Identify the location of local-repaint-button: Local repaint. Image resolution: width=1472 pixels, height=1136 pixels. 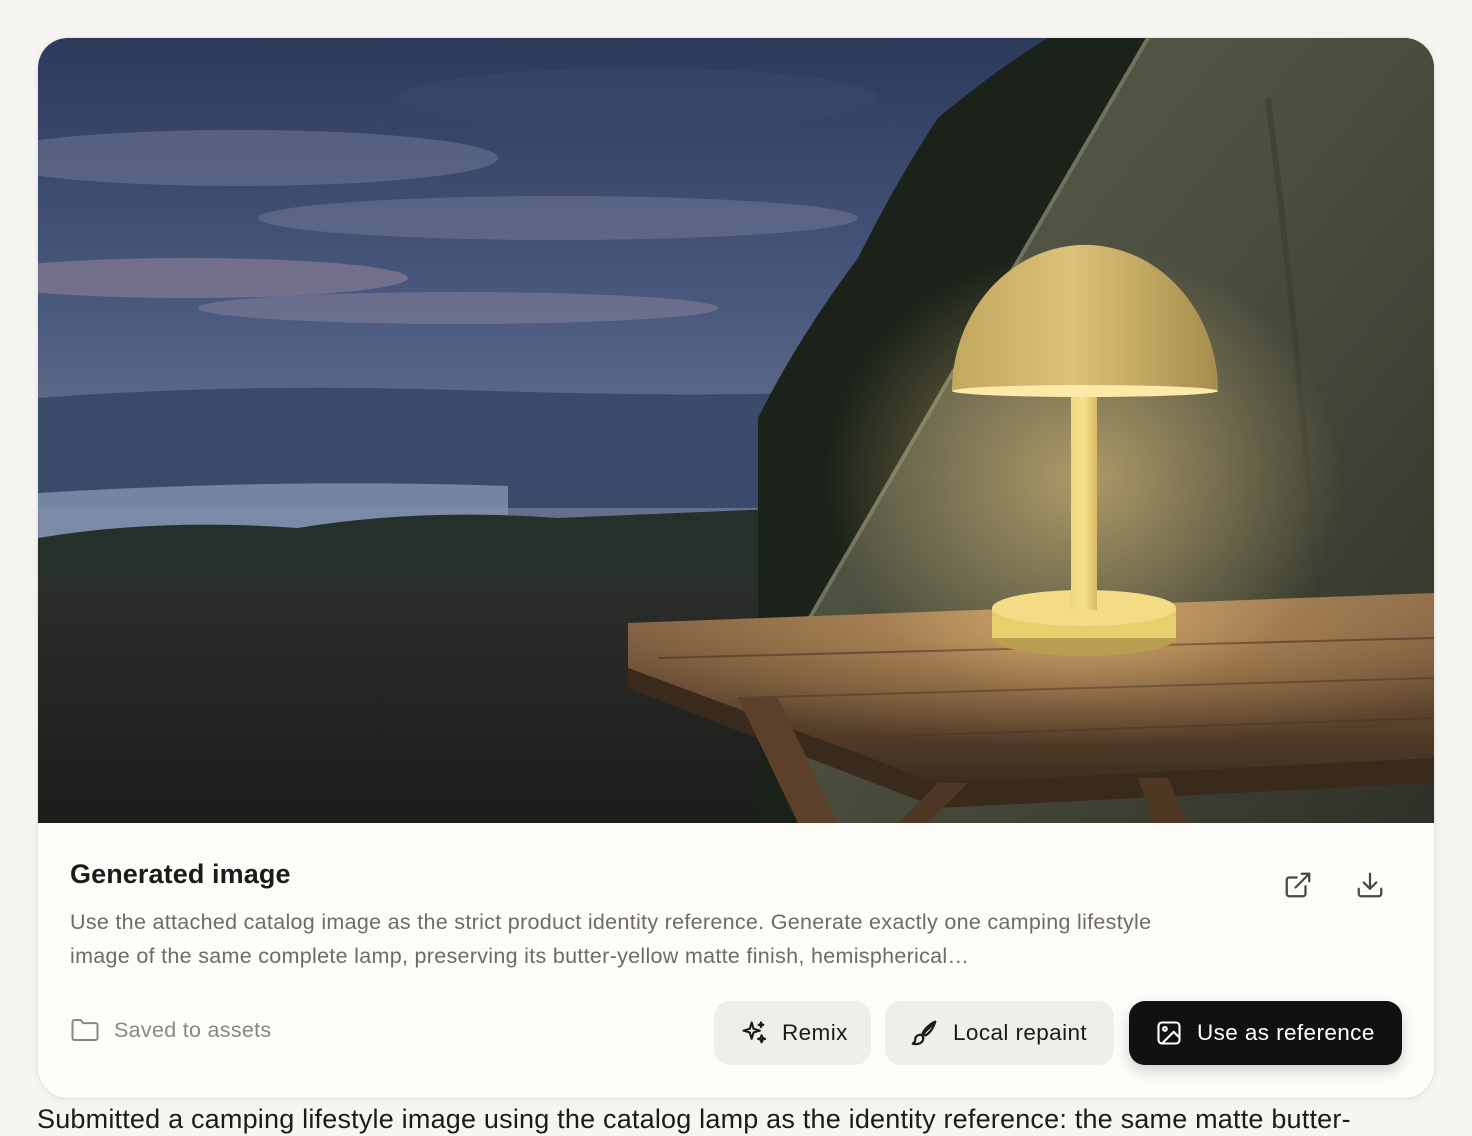
(999, 1033).